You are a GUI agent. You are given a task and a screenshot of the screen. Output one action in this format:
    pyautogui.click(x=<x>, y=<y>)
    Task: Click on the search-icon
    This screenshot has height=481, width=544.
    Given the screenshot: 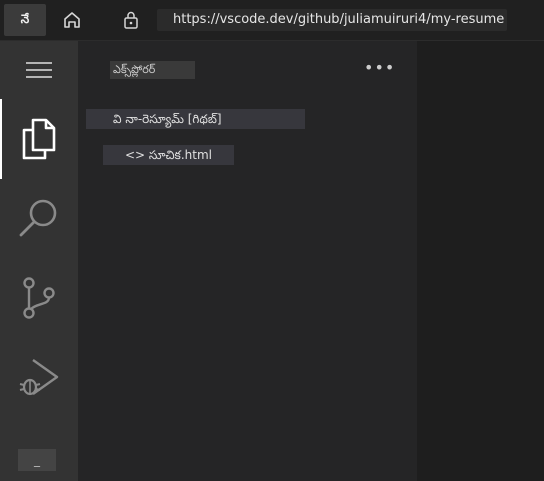 What is the action you would take?
    pyautogui.click(x=38, y=218)
    